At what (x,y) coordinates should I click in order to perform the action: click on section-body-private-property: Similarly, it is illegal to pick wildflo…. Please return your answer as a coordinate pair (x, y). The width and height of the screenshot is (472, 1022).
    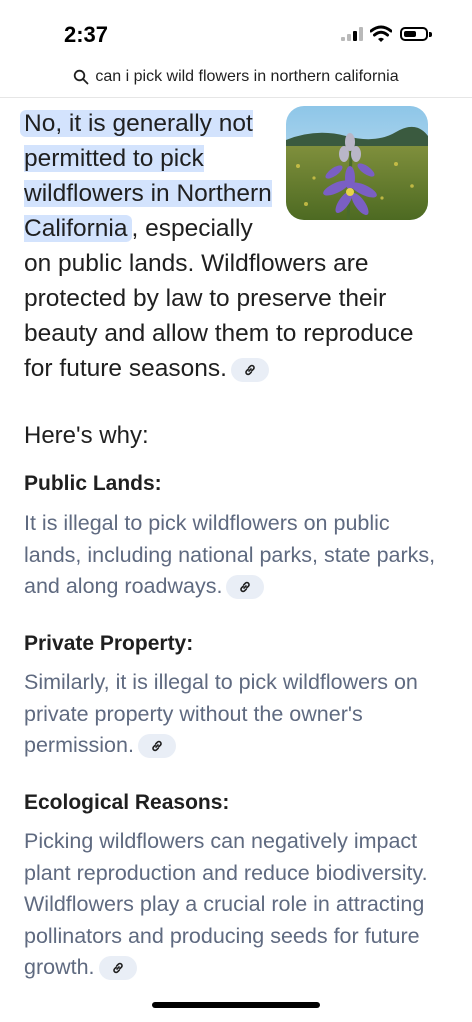
    Looking at the image, I should click on (221, 714).